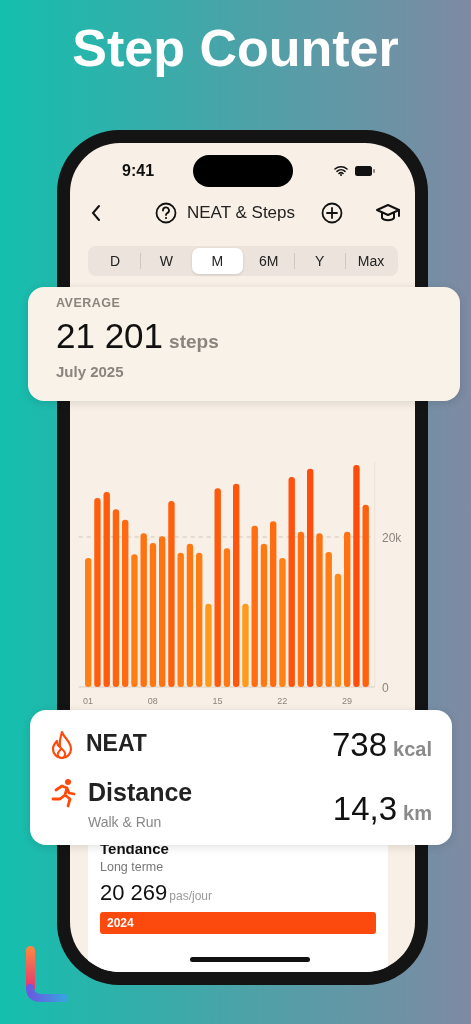 The width and height of the screenshot is (471, 1024). Describe the element at coordinates (63, 793) in the screenshot. I see `runner-icon` at that location.